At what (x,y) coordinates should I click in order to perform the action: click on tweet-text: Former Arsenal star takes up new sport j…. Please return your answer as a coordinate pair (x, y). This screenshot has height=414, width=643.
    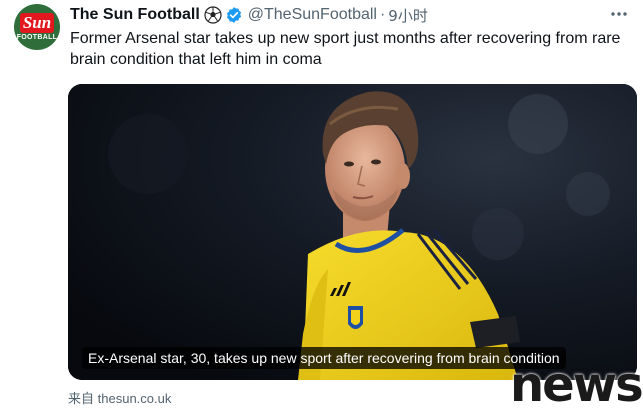
    Looking at the image, I should click on (345, 49).